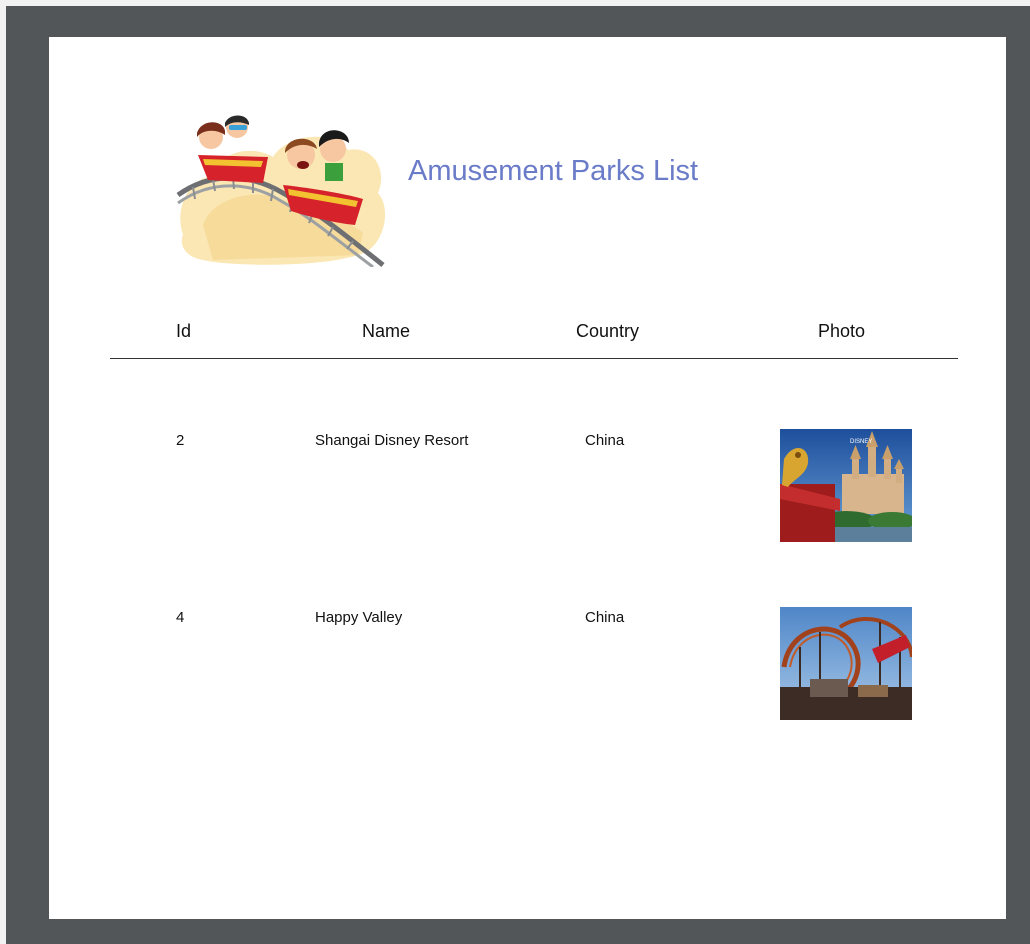 This screenshot has height=944, width=1030. I want to click on svg-text: DISNEY, so click(861, 442).